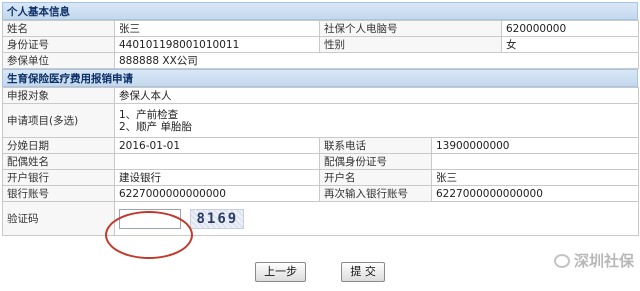 This screenshot has width=640, height=291. Describe the element at coordinates (281, 272) in the screenshot. I see `prev-step-button: 上一步` at that location.